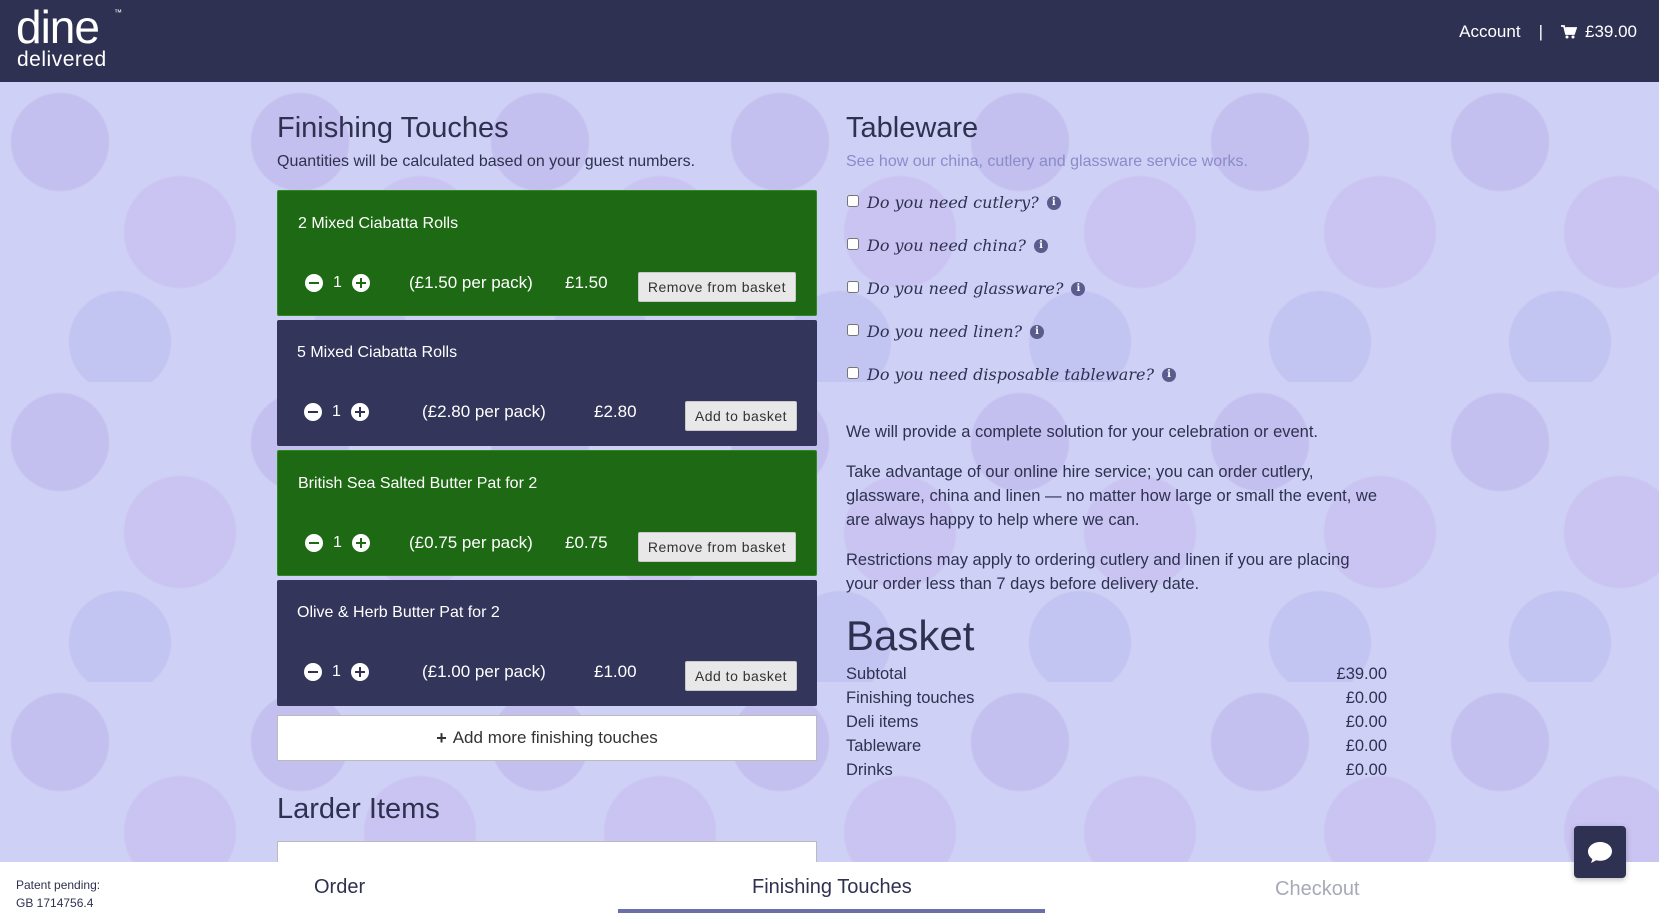 This screenshot has width=1659, height=913. Describe the element at coordinates (1317, 889) in the screenshot. I see `step-checkout: Checkout` at that location.